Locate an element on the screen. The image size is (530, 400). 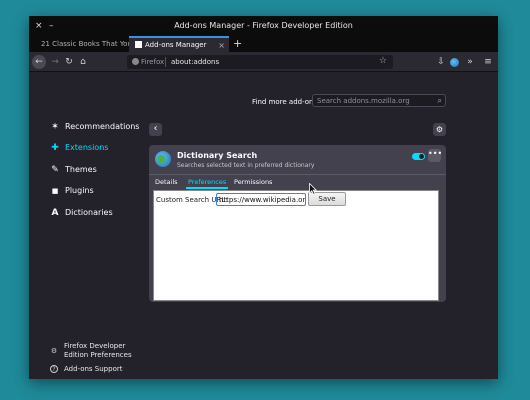
reload-button: ↻ is located at coordinates (69, 62).